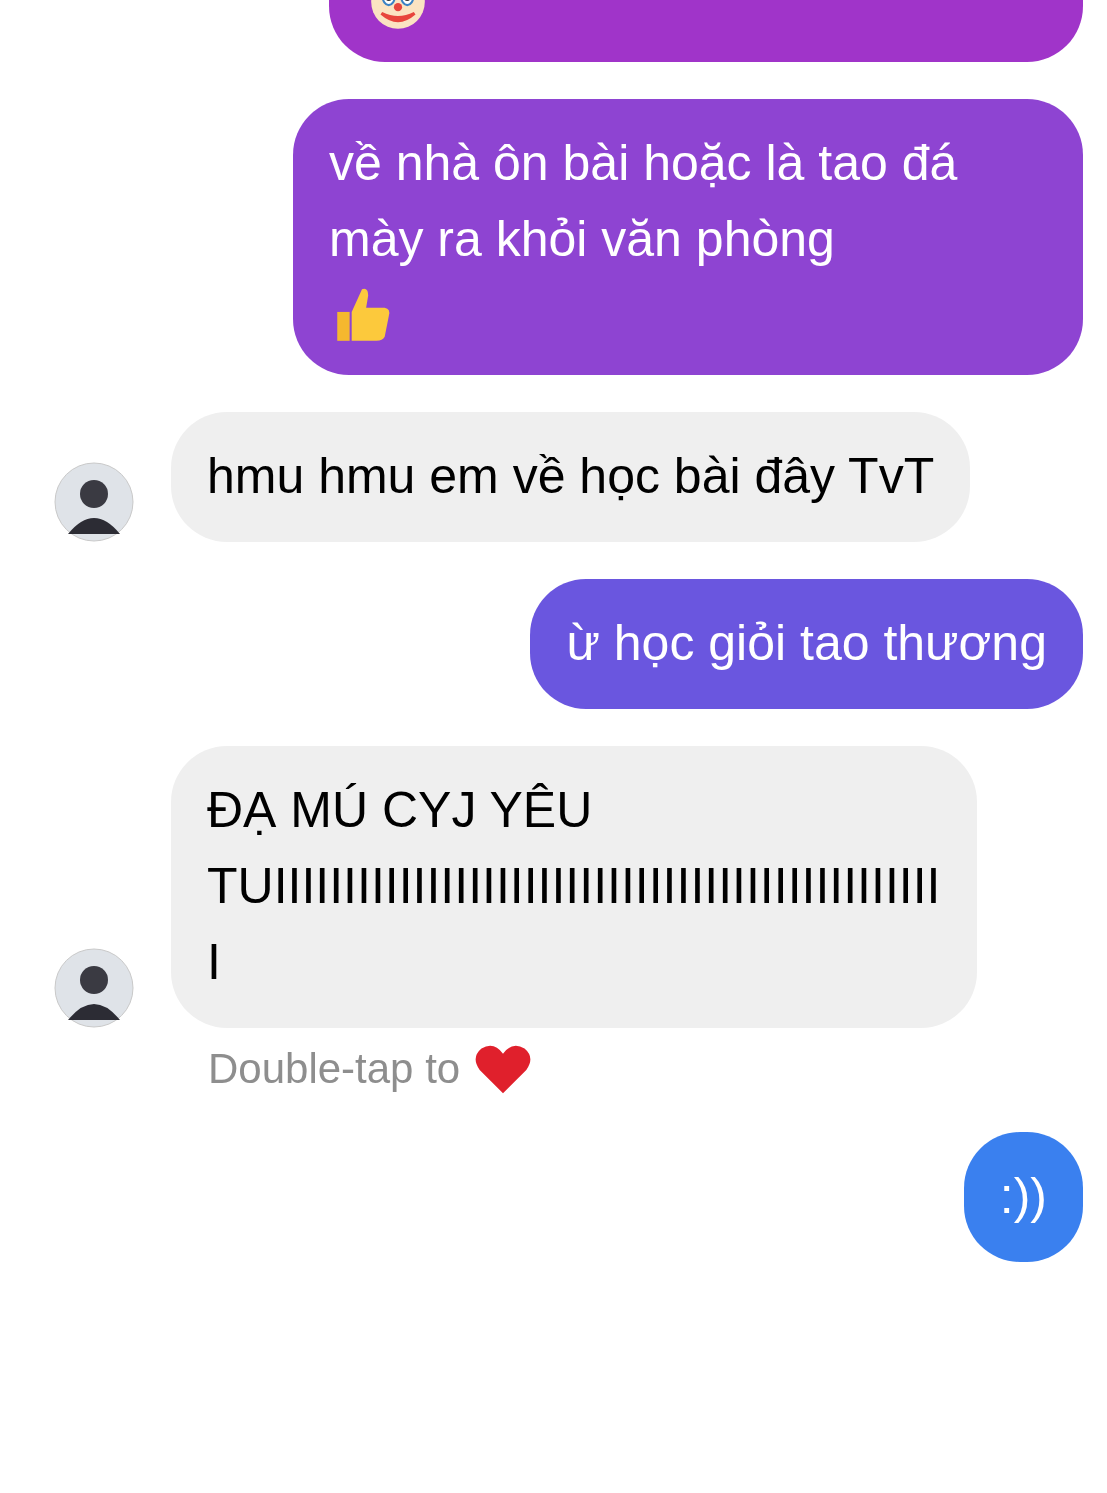  Describe the element at coordinates (571, 476) in the screenshot. I see `message-text: hmu hmu em về học bài đây TvT` at that location.